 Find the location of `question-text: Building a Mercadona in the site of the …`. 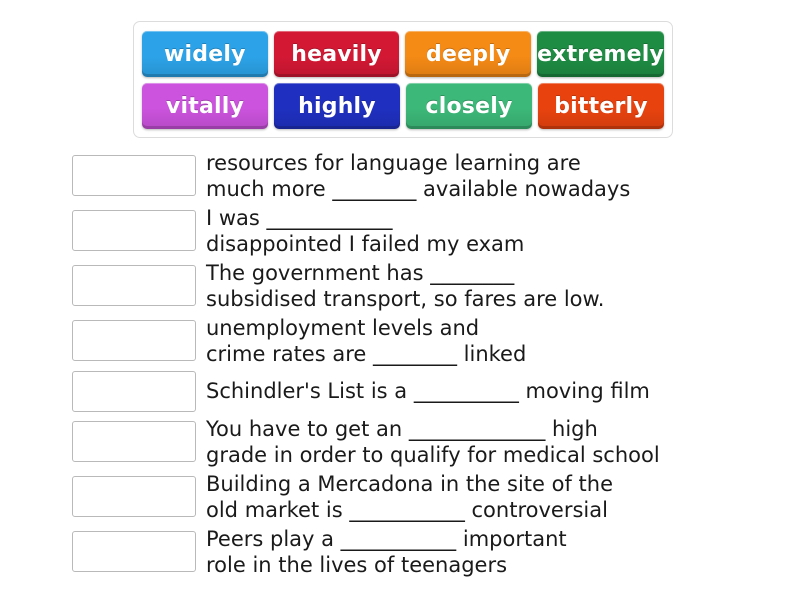

question-text: Building a Mercadona in the site of the … is located at coordinates (410, 496).